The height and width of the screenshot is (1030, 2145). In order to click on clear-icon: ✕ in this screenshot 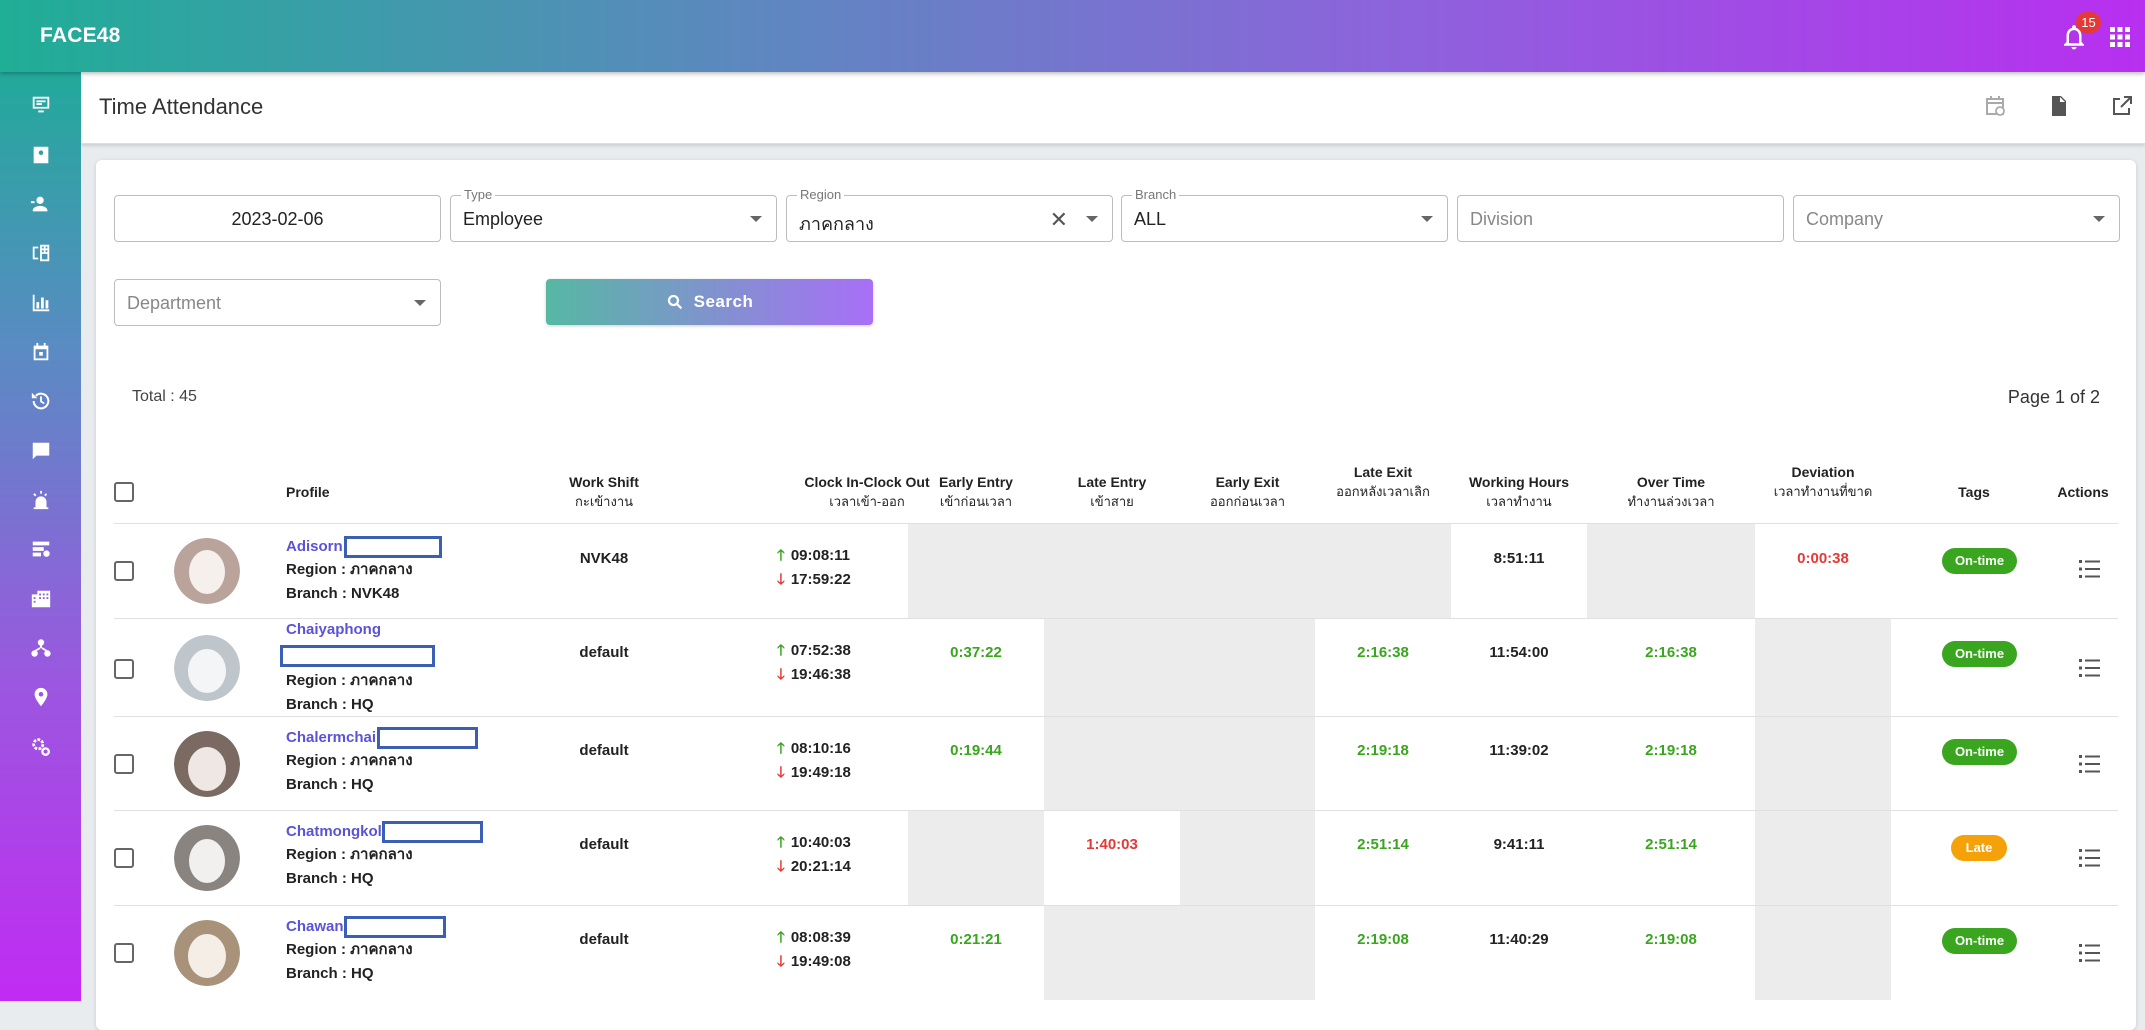, I will do `click(1059, 220)`.